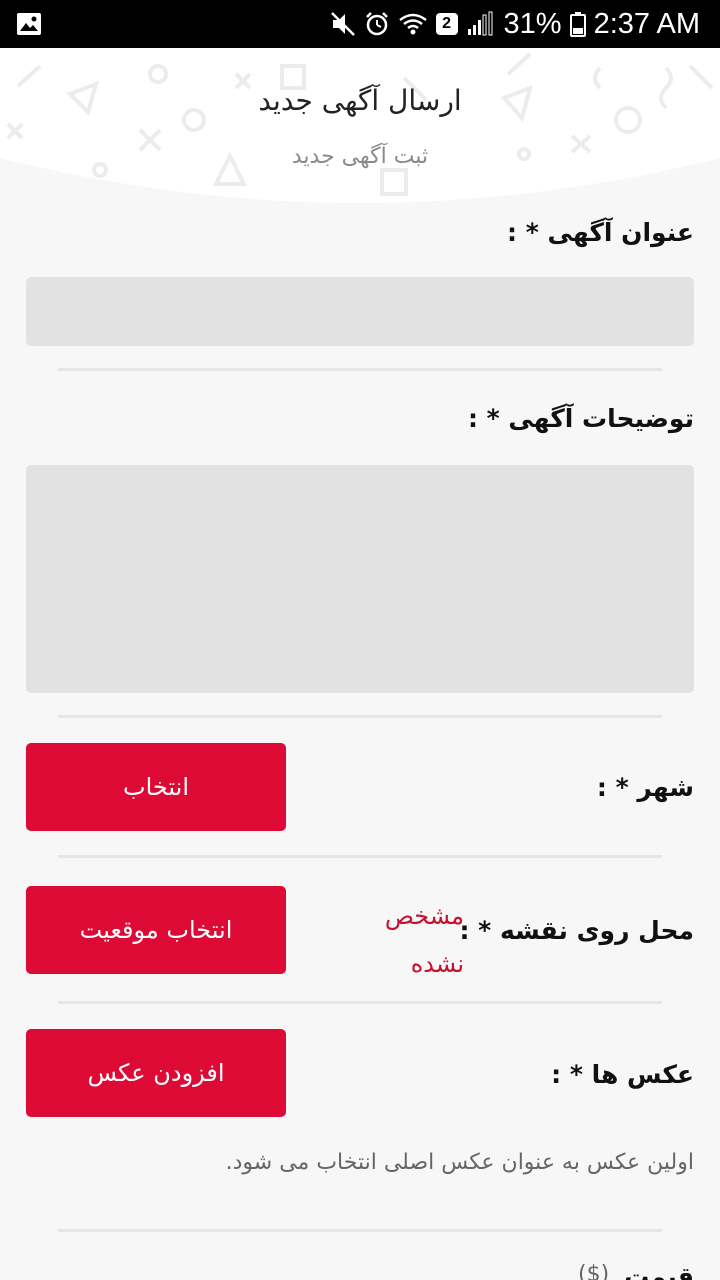 This screenshot has width=720, height=1280. I want to click on status-bar: 2 31% 2:37 AM, so click(360, 24).